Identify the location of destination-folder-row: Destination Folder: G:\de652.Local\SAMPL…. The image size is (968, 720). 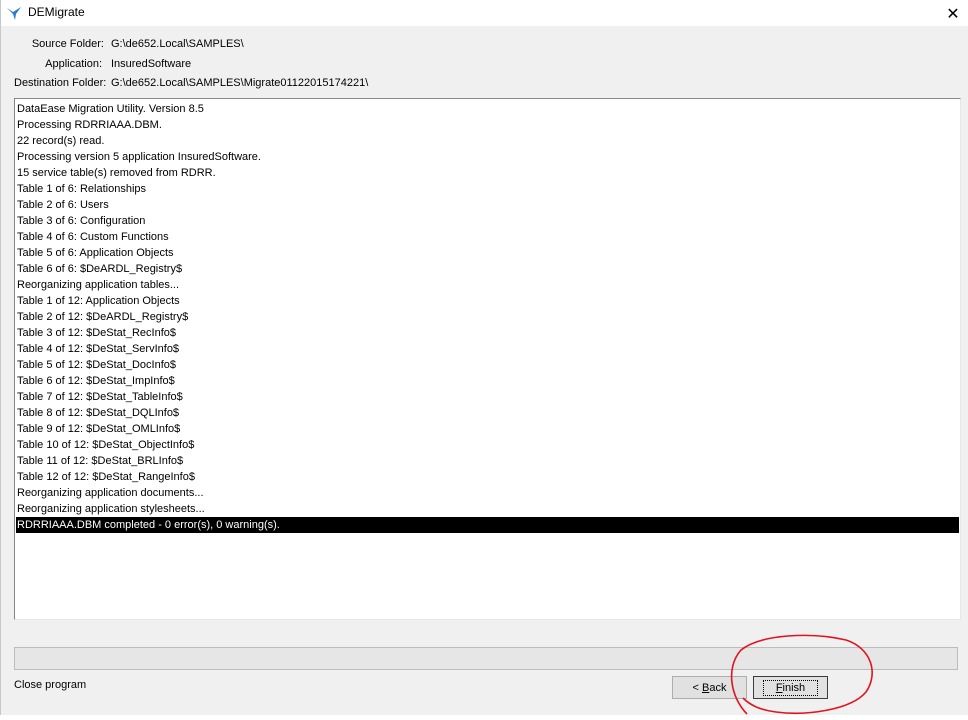
(484, 83).